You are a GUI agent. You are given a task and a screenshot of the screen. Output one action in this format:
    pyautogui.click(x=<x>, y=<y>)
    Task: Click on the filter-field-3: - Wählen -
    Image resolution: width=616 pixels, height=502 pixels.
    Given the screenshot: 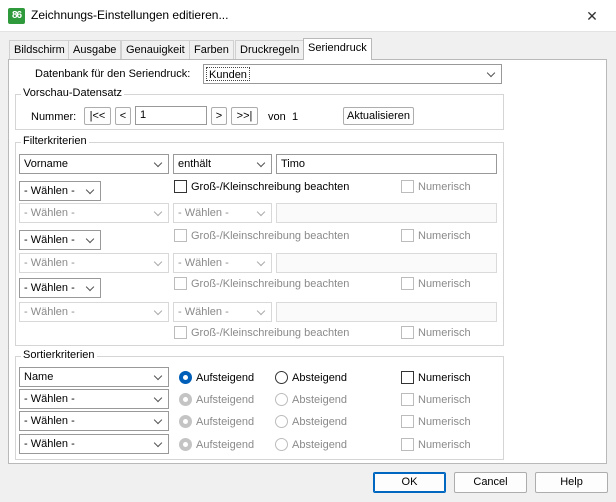 What is the action you would take?
    pyautogui.click(x=94, y=263)
    